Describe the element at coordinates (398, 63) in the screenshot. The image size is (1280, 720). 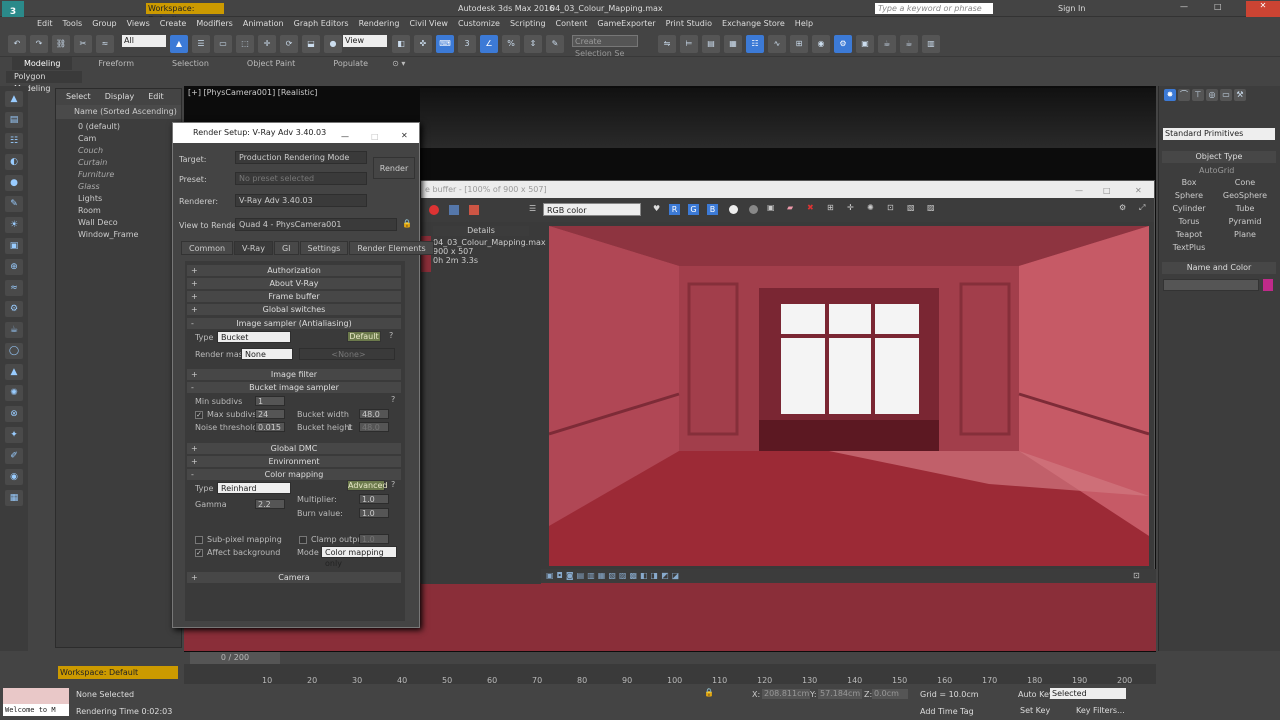
I see `ribbon-options-icon: ⊙ ▾` at that location.